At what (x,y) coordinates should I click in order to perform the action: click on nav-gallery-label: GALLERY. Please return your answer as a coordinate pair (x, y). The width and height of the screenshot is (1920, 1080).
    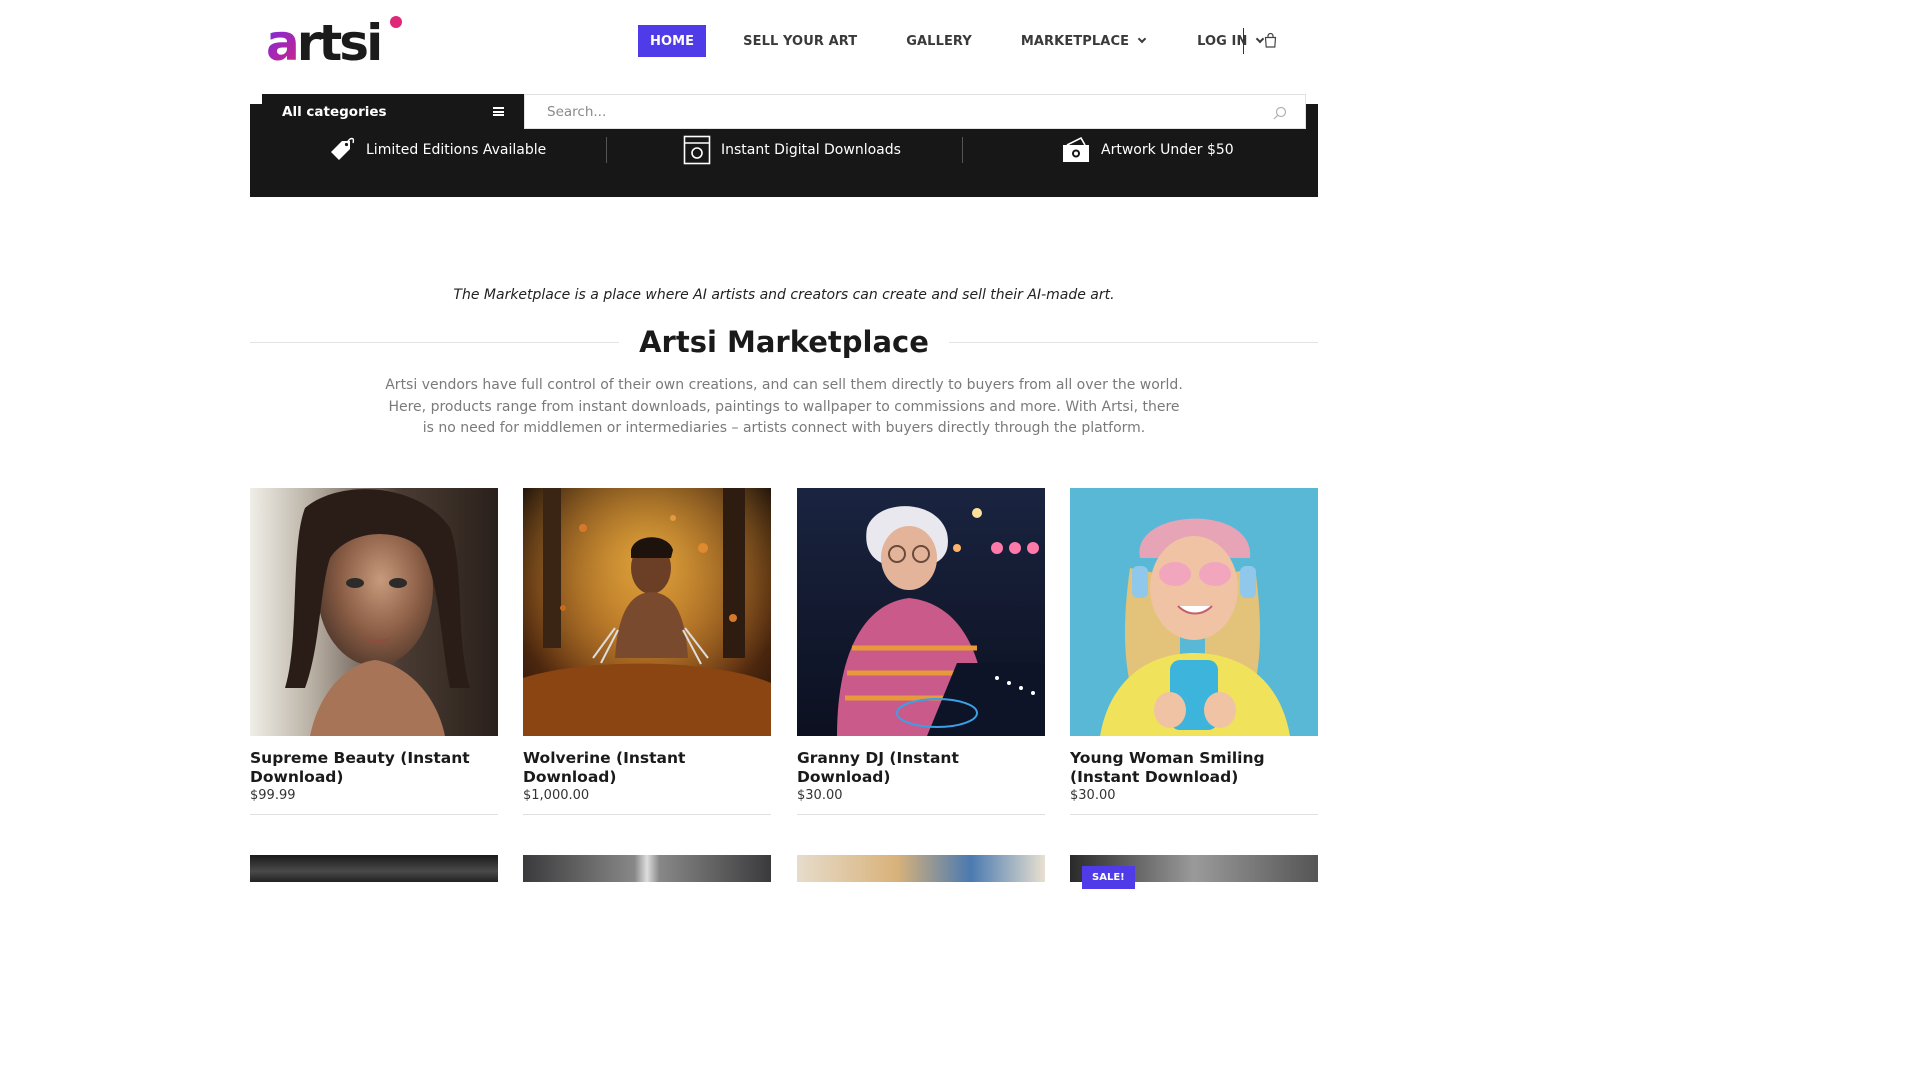
    Looking at the image, I should click on (939, 41).